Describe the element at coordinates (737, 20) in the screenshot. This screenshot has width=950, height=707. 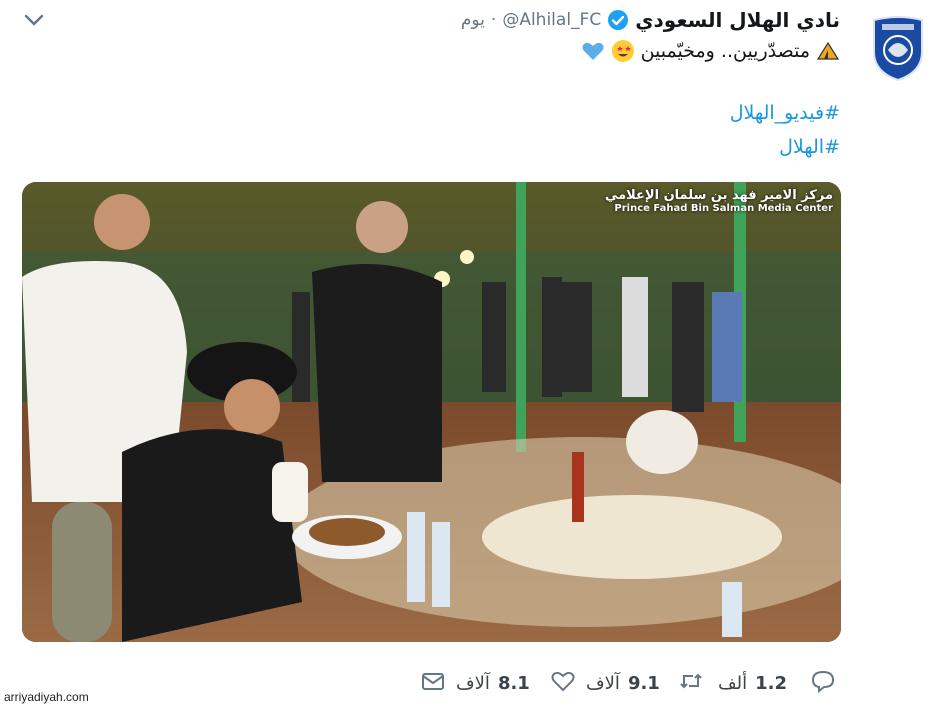
I see `display-name: نادي الهلال السعودي` at that location.